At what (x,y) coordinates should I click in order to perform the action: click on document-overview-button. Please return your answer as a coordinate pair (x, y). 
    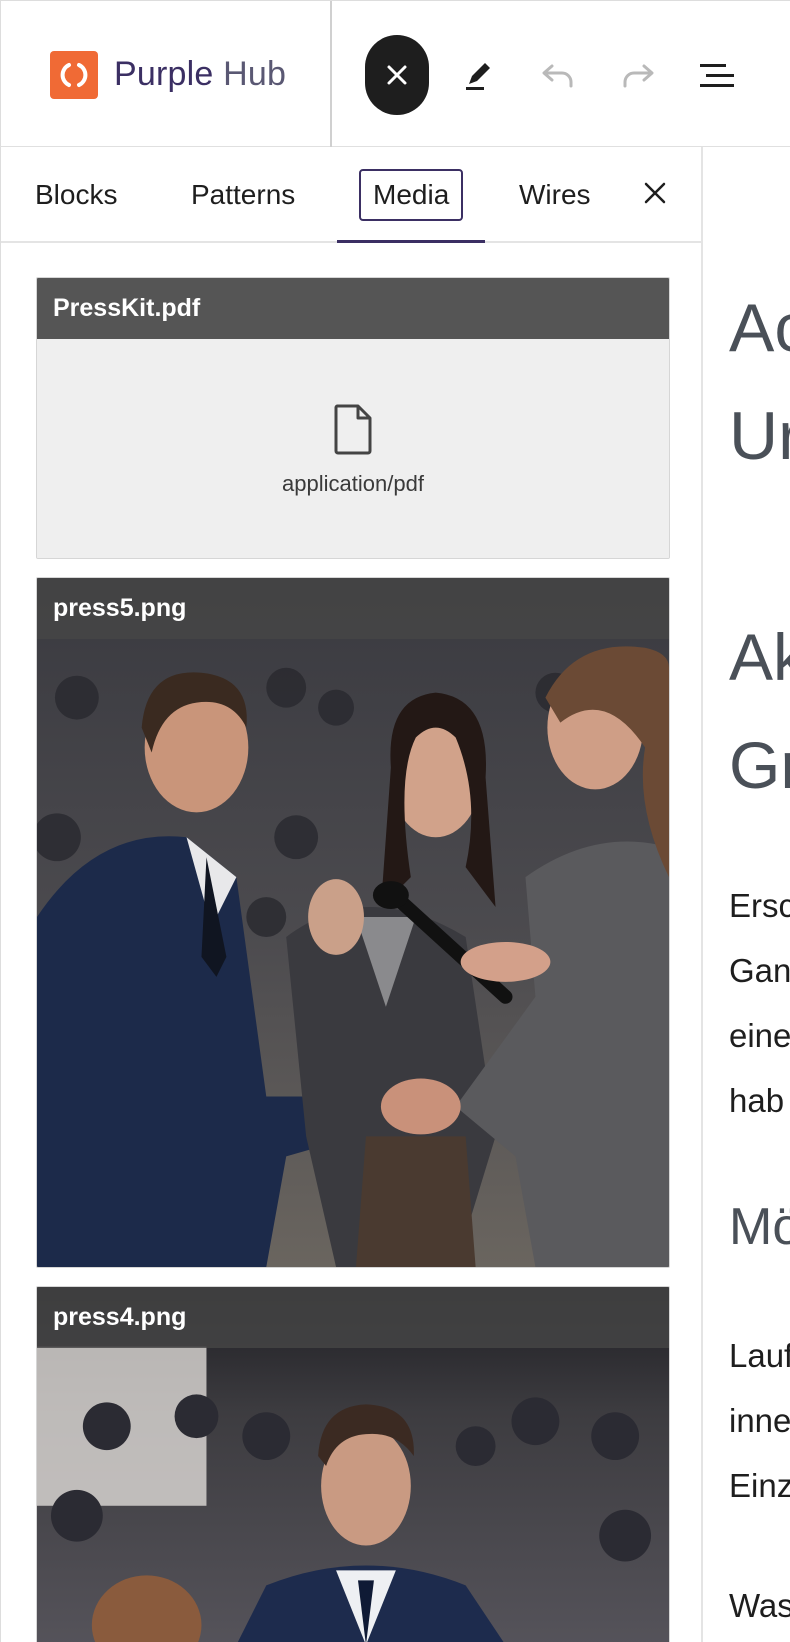
    Looking at the image, I should click on (717, 75).